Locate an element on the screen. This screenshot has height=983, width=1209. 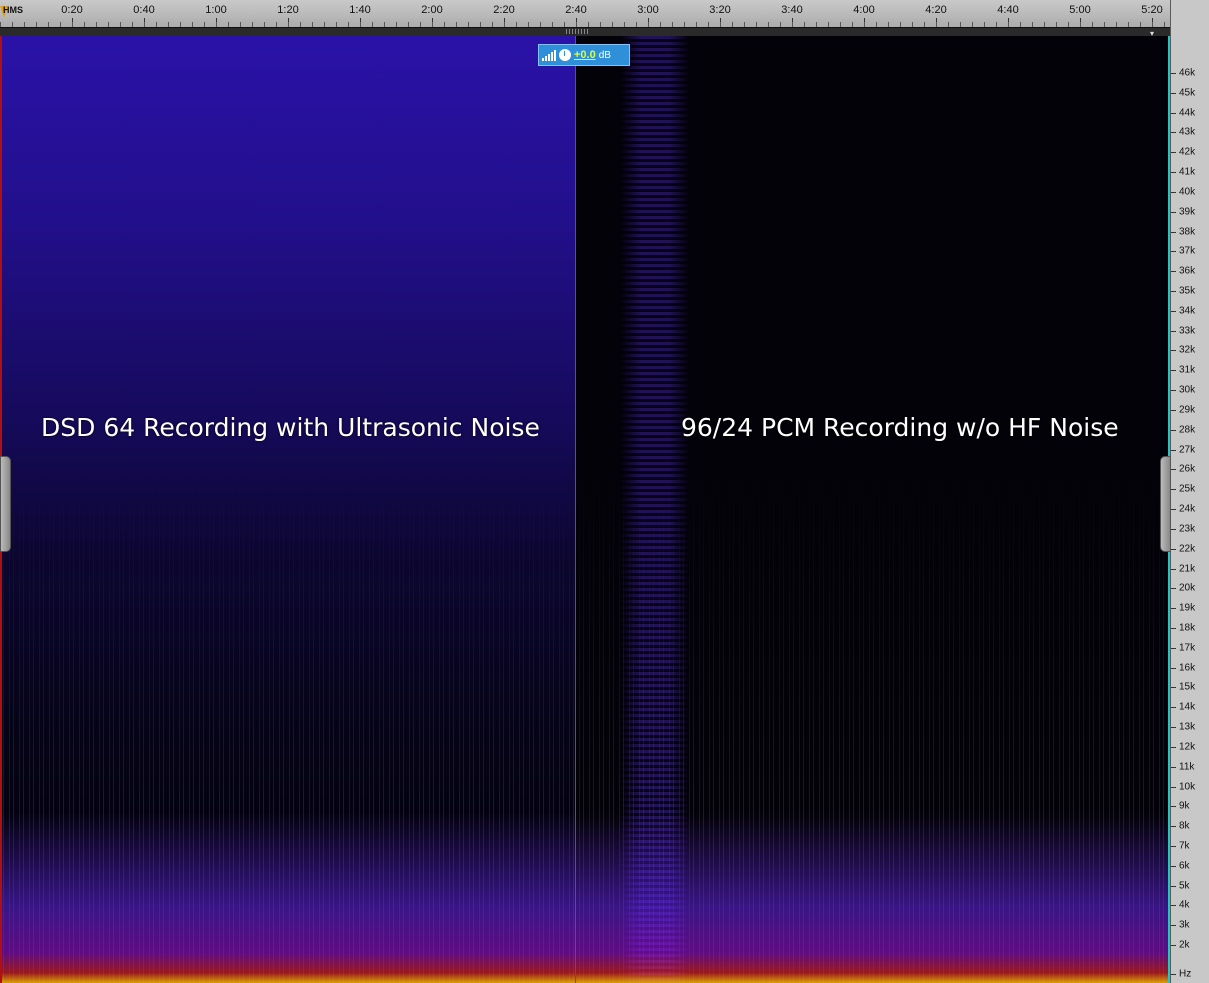
frequency-tick-label: 33k is located at coordinates (1187, 331).